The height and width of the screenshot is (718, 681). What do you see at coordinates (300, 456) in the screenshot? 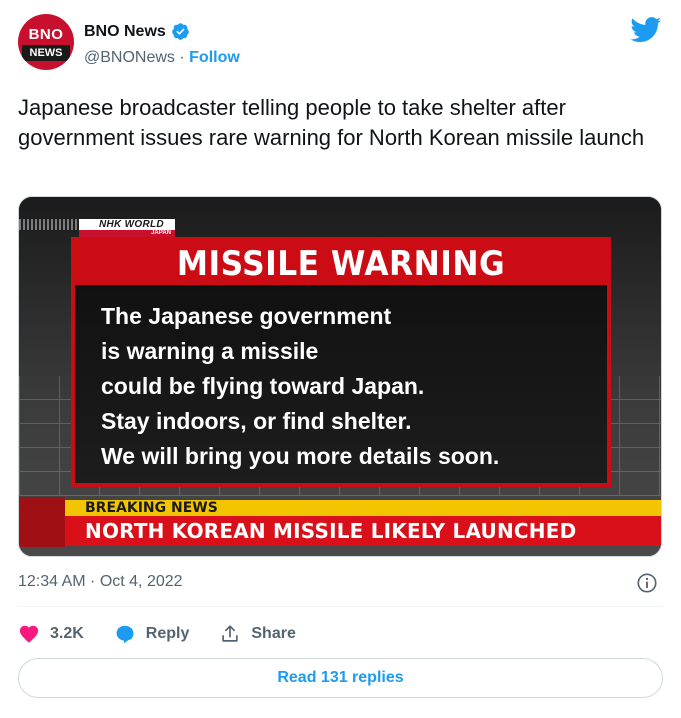
I see `warning-line: We will bring you more details soon.` at bounding box center [300, 456].